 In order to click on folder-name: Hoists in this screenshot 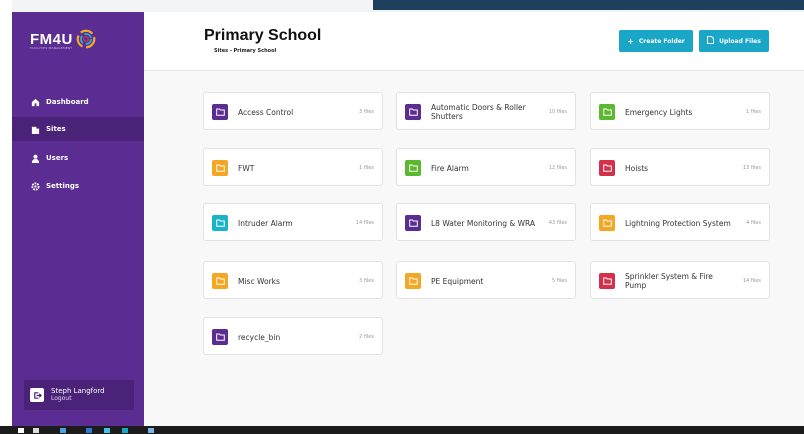, I will do `click(637, 168)`.